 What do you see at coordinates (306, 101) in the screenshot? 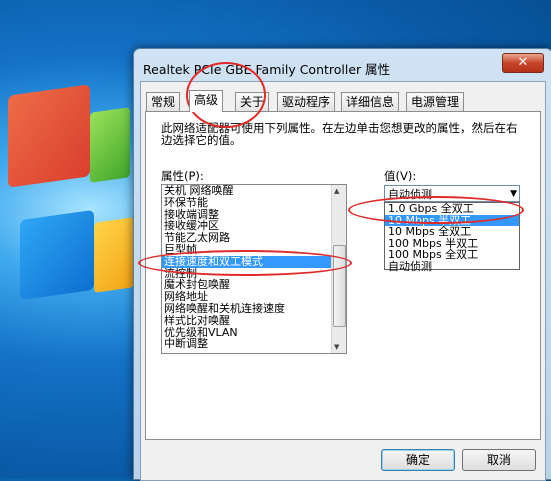
I see `tab-driver: 驱动程序` at bounding box center [306, 101].